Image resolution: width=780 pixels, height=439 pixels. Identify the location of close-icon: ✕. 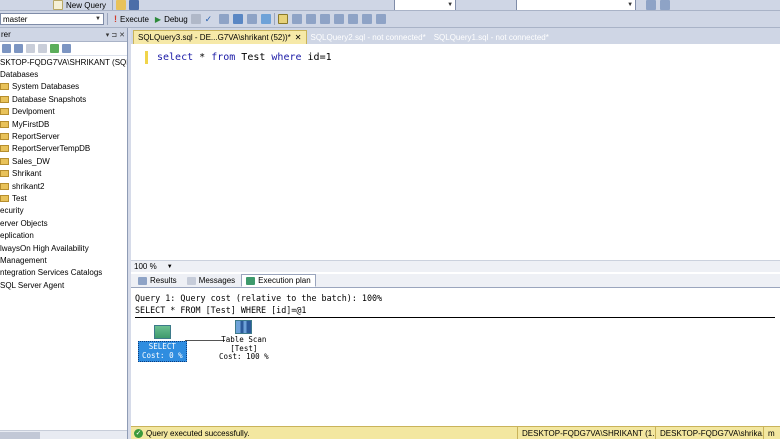
(122, 35).